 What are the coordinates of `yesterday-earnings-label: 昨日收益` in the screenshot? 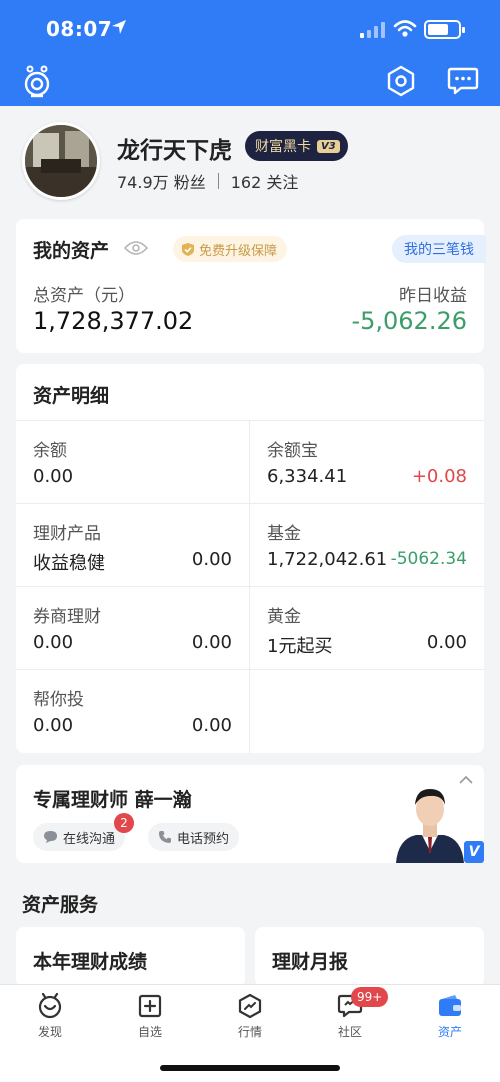 It's located at (433, 296).